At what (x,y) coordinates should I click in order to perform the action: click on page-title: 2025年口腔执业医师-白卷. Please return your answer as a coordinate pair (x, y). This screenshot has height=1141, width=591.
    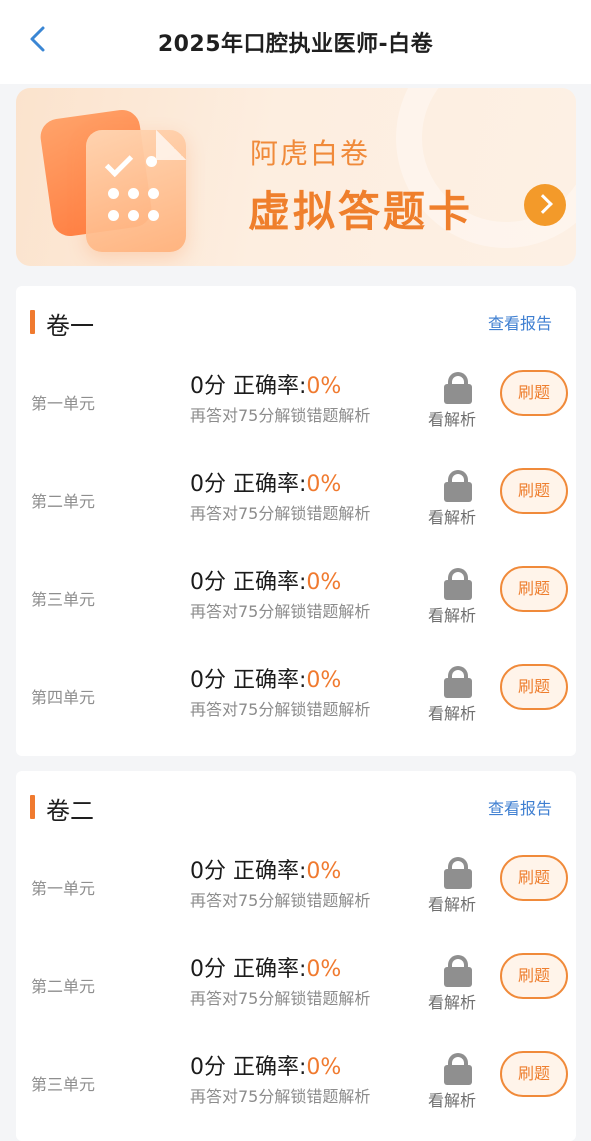
    Looking at the image, I should click on (295, 44).